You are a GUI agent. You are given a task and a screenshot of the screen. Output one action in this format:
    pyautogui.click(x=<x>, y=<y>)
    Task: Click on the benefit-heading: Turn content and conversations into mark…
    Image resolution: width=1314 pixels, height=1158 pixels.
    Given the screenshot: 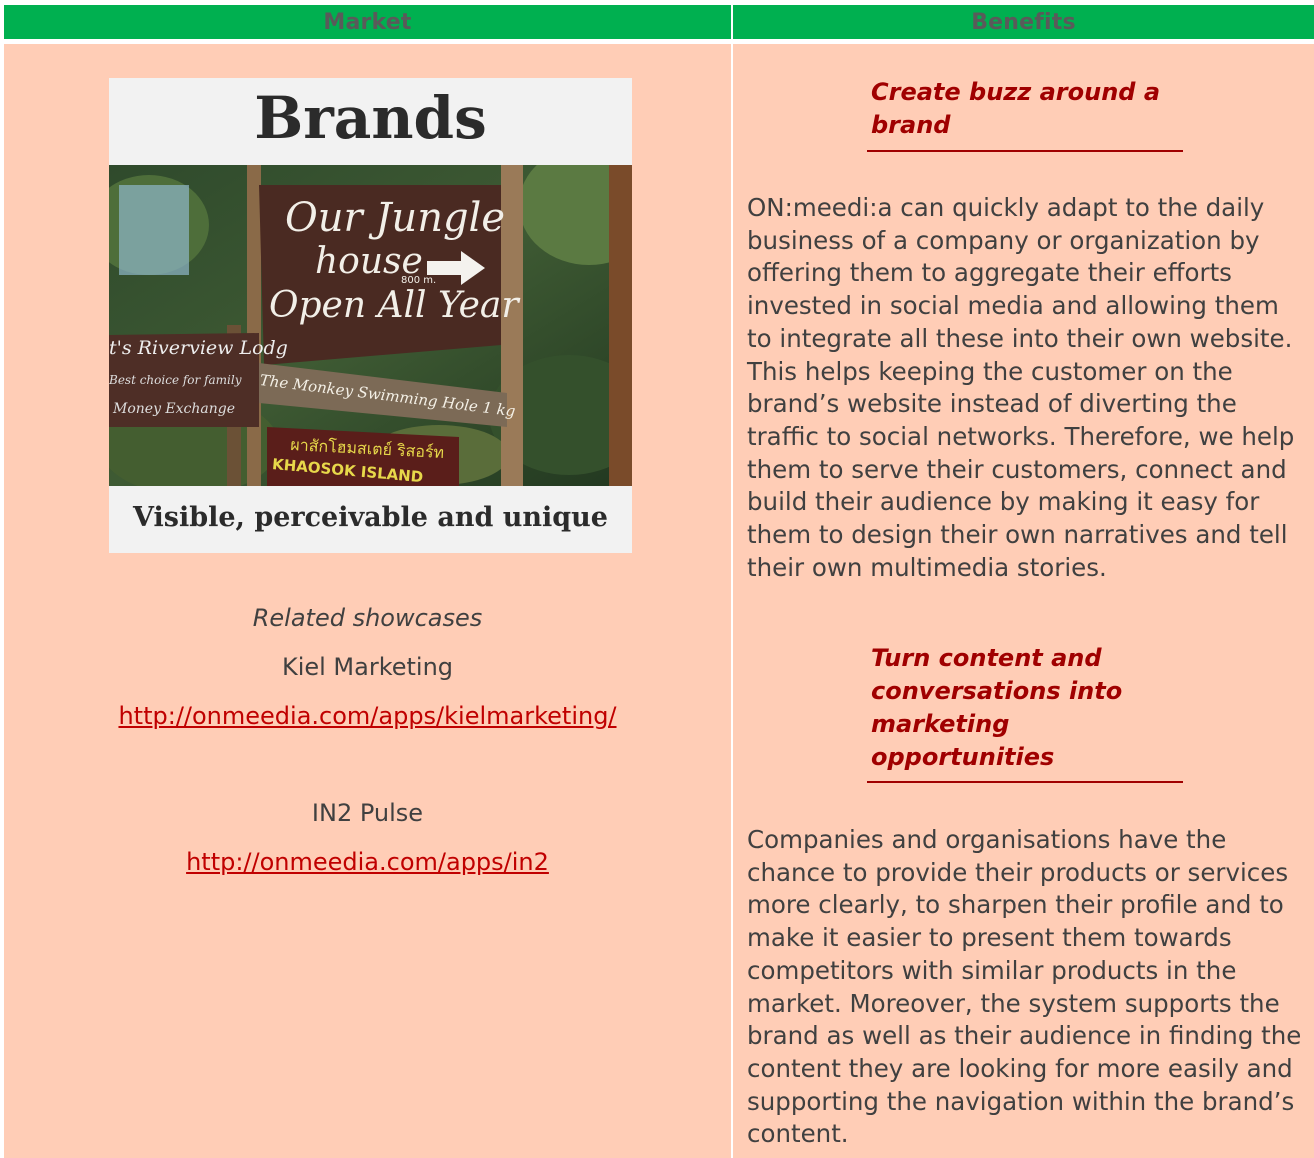 What is the action you would take?
    pyautogui.click(x=997, y=707)
    